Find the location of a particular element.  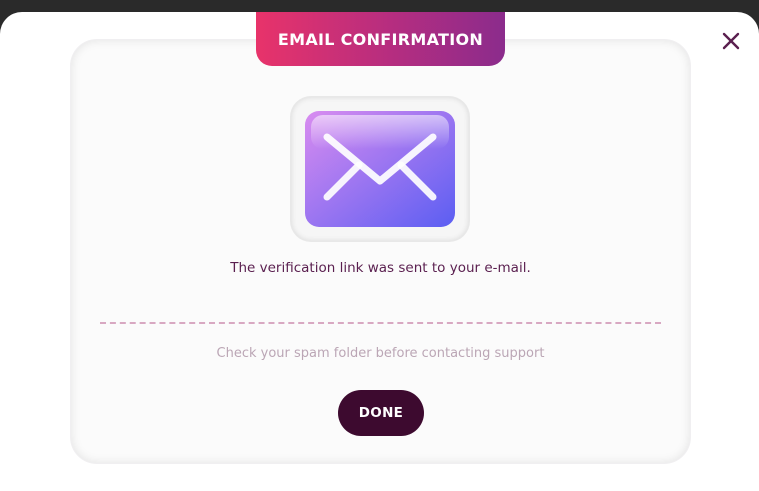

envelope-icon-frame is located at coordinates (380, 169).